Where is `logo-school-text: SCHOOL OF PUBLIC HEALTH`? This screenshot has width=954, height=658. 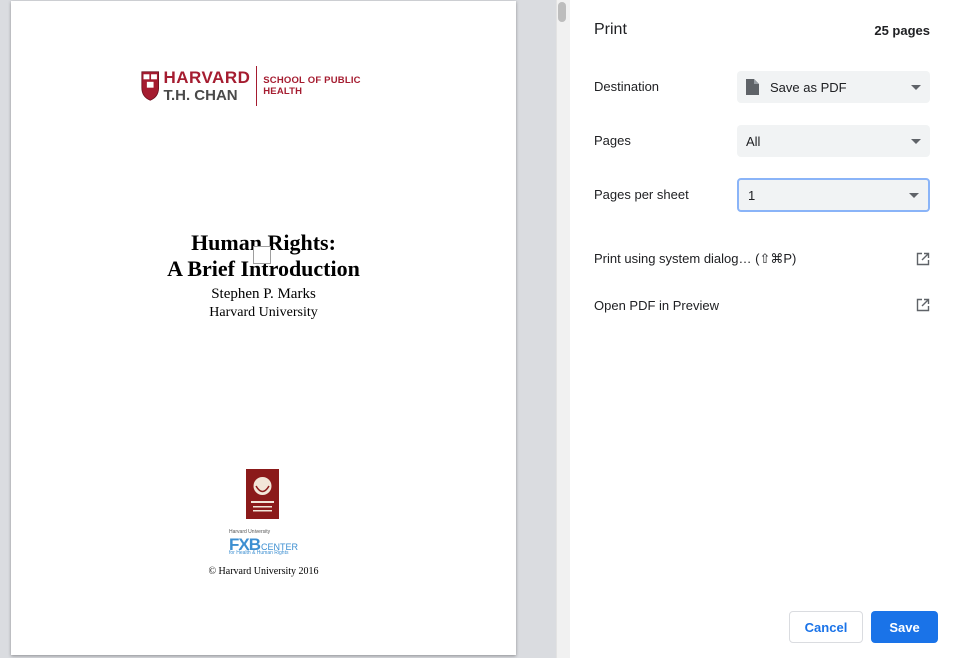
logo-school-text: SCHOOL OF PUBLIC HEALTH is located at coordinates (312, 86).